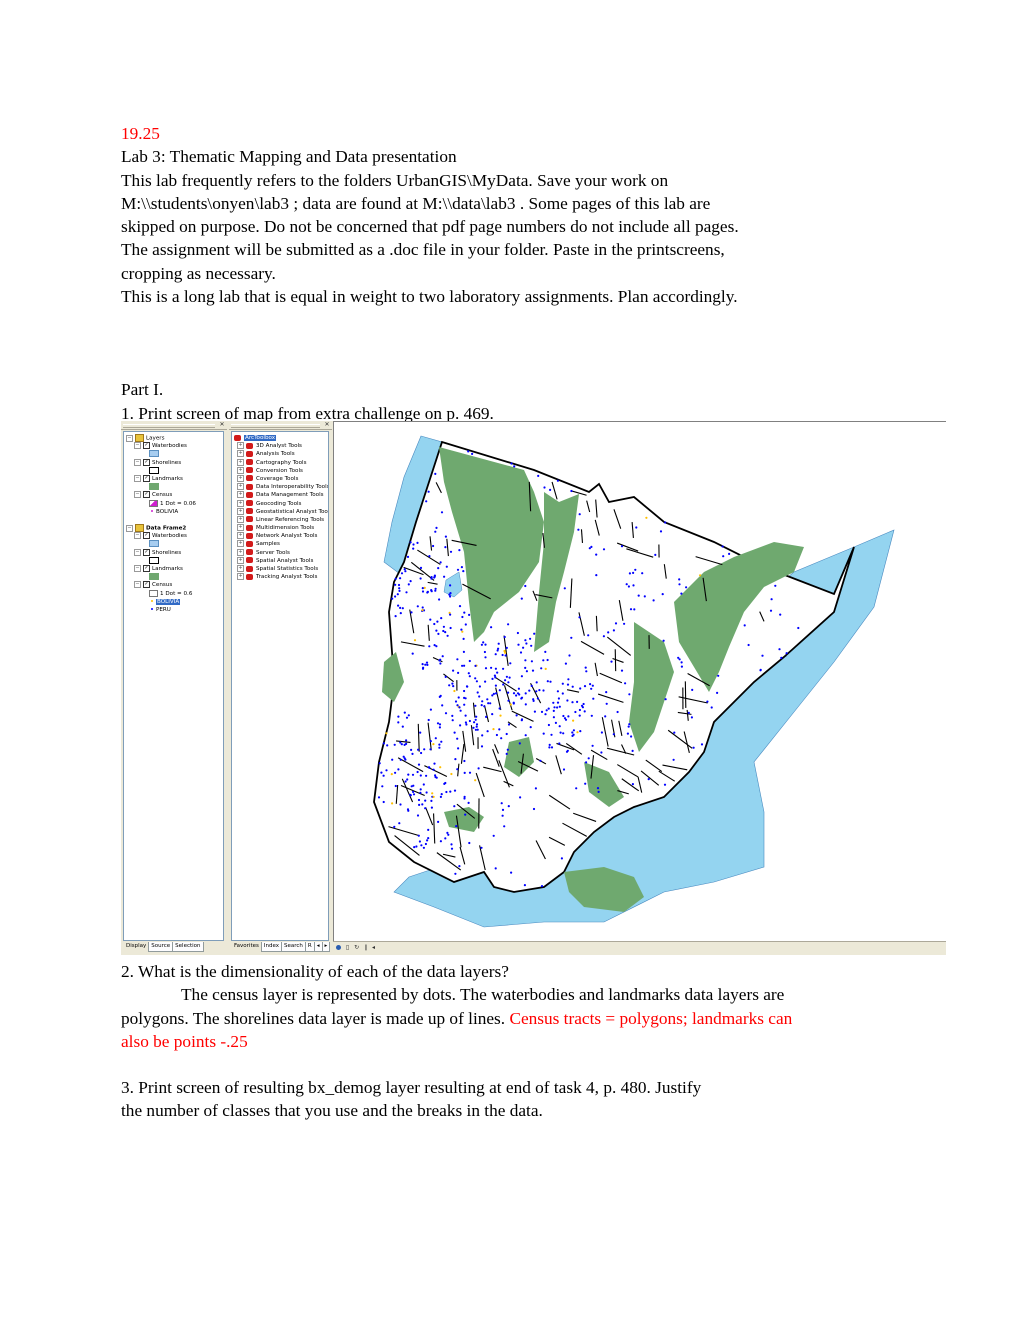 Image resolution: width=1020 pixels, height=1320 pixels. Describe the element at coordinates (365, 948) in the screenshot. I see `pause-icon: ∥` at that location.